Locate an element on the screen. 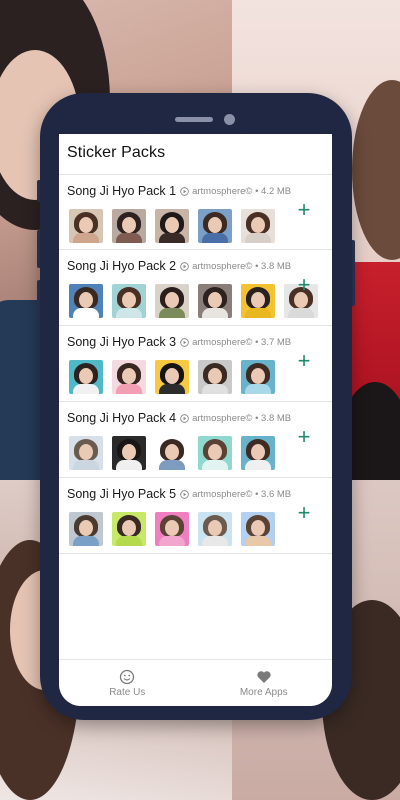 The height and width of the screenshot is (800, 400). sticker-pack-row: Song Ji Hyo Pack 1 artmosphere© • 4.2 MB + is located at coordinates (195, 212).